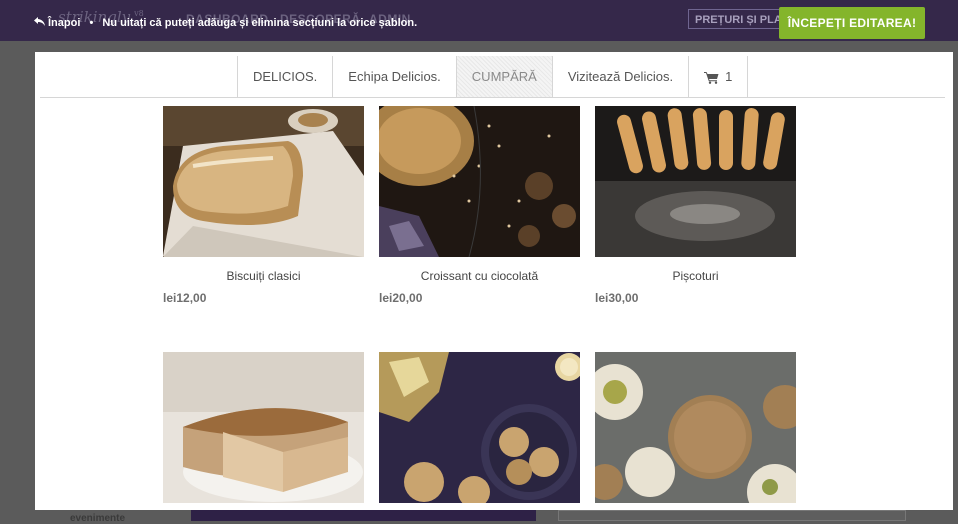 The width and height of the screenshot is (958, 524). What do you see at coordinates (363, 515) in the screenshot?
I see `background-bottom-panel` at bounding box center [363, 515].